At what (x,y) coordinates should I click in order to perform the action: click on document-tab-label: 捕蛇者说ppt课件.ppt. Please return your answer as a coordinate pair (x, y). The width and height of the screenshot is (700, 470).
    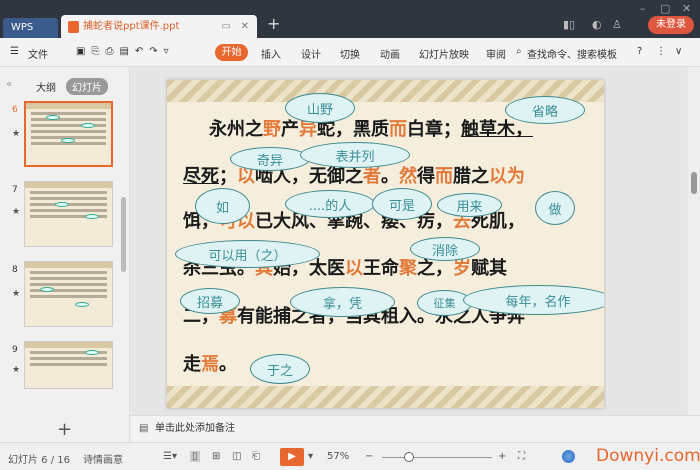
    Looking at the image, I should click on (131, 26).